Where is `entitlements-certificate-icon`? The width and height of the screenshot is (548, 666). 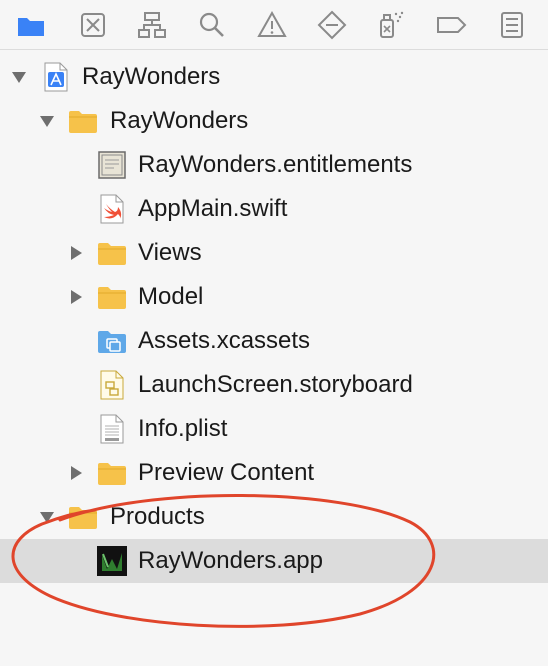 entitlements-certificate-icon is located at coordinates (112, 165).